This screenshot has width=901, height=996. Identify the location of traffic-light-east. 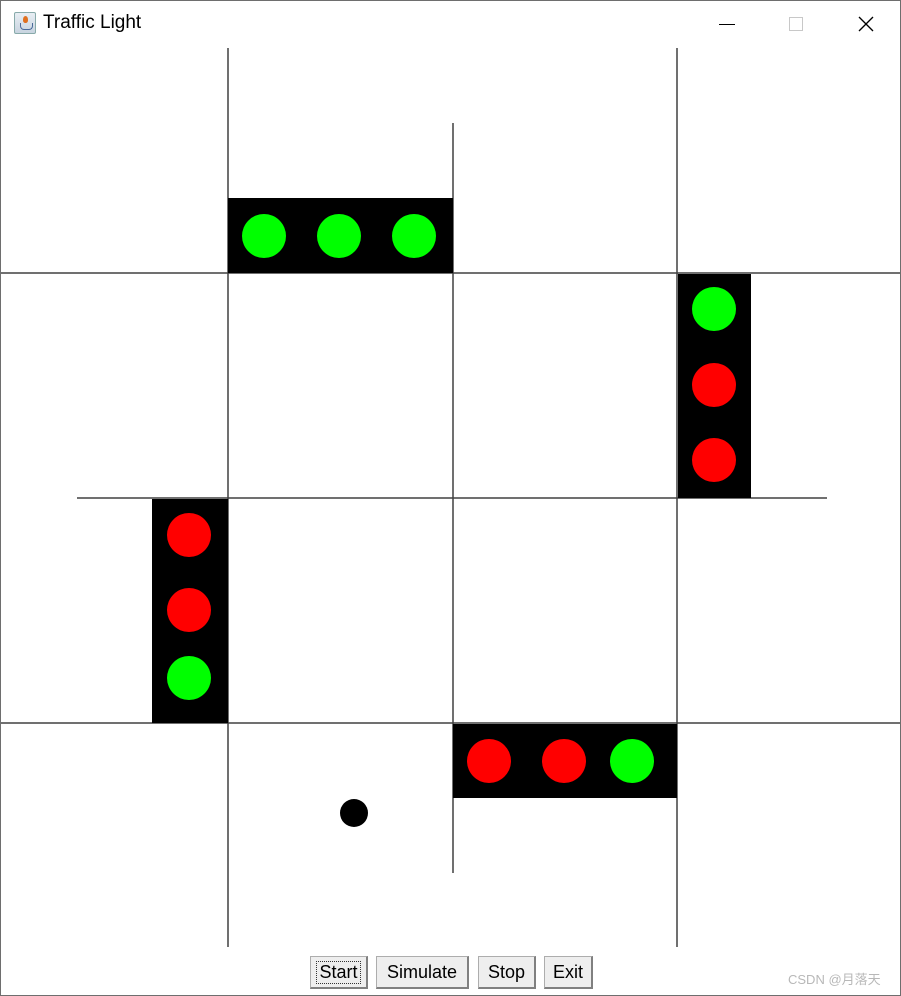
(714, 386).